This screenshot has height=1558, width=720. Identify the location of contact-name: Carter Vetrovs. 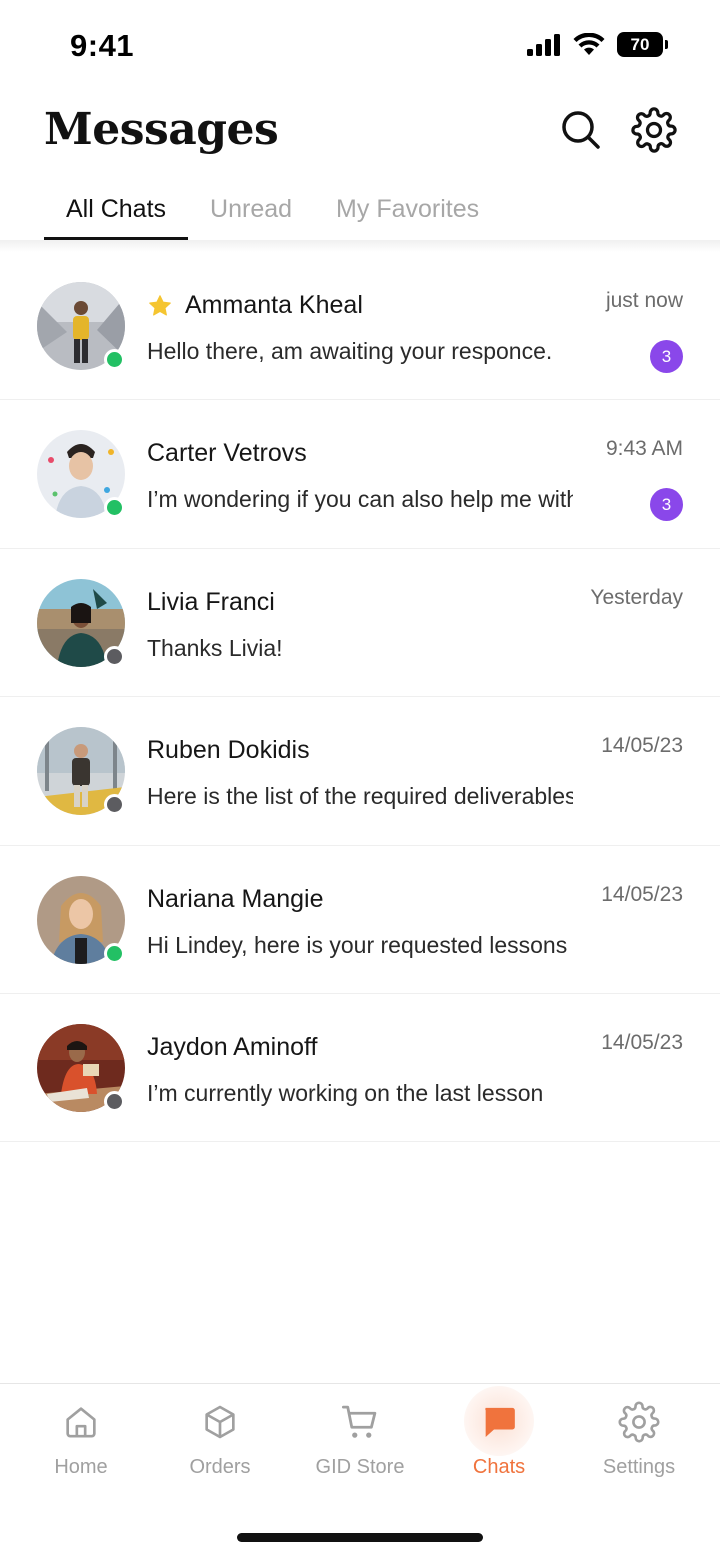
(227, 453).